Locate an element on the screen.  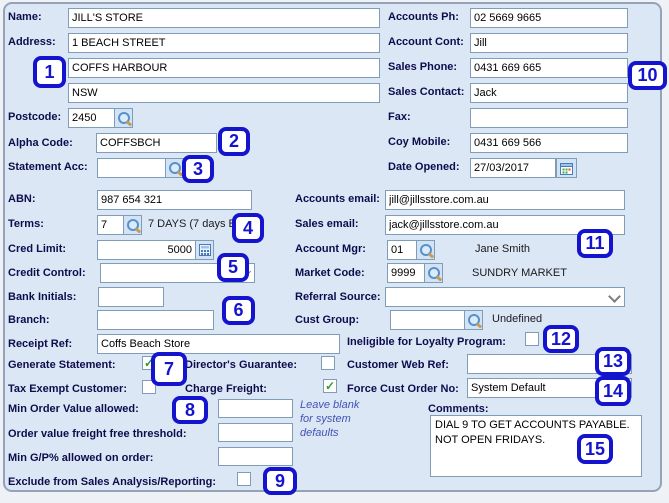
callout-15: 15 is located at coordinates (595, 449).